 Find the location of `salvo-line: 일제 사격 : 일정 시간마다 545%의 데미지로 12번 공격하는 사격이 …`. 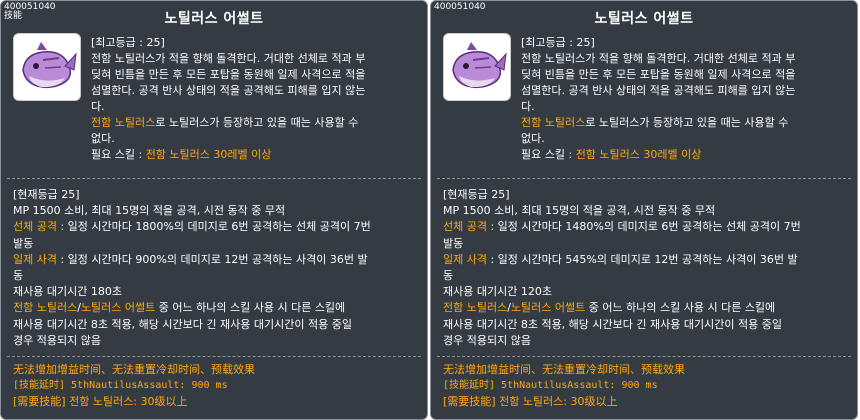

salvo-line: 일제 사격 : 일정 시간마다 545%의 데미지로 12번 공격하는 사격이 … is located at coordinates (648, 260).